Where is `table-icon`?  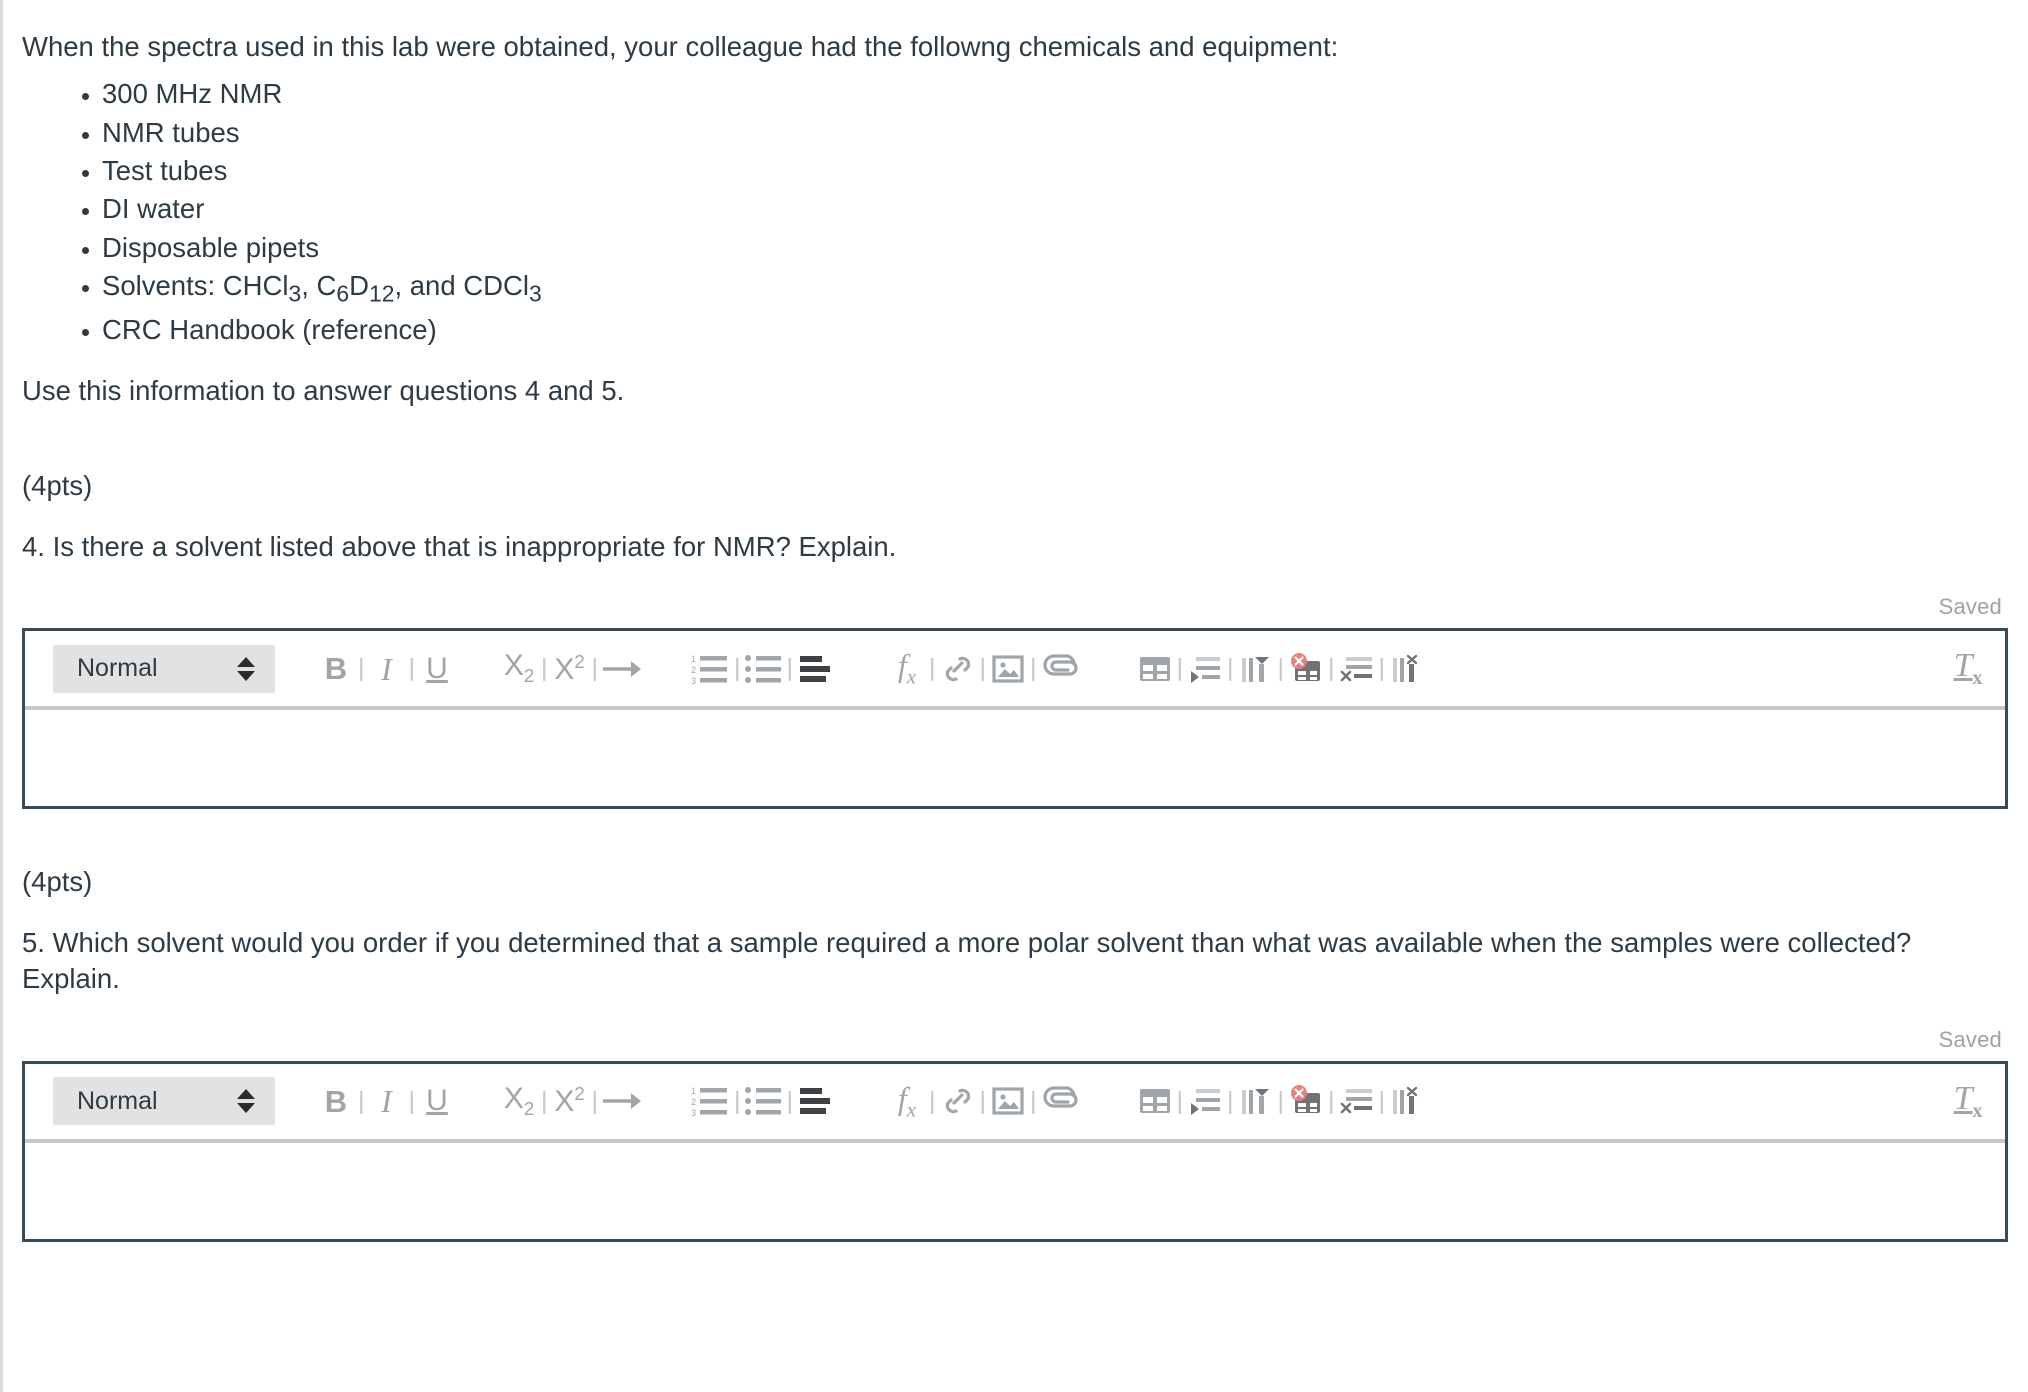 table-icon is located at coordinates (1155, 669).